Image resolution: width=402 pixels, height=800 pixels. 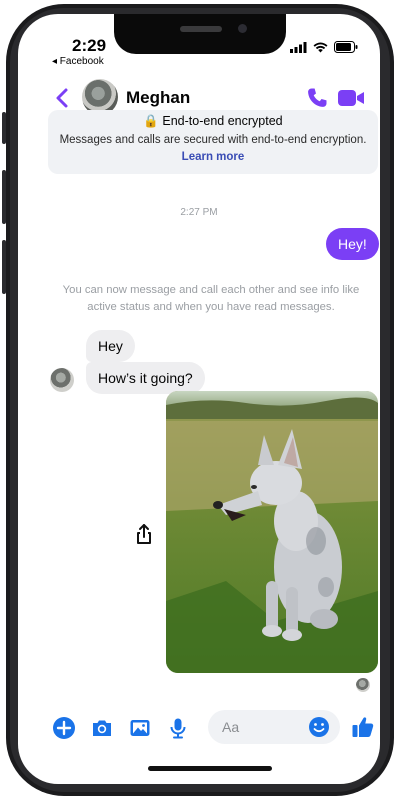 I want to click on status-icons, so click(x=324, y=49).